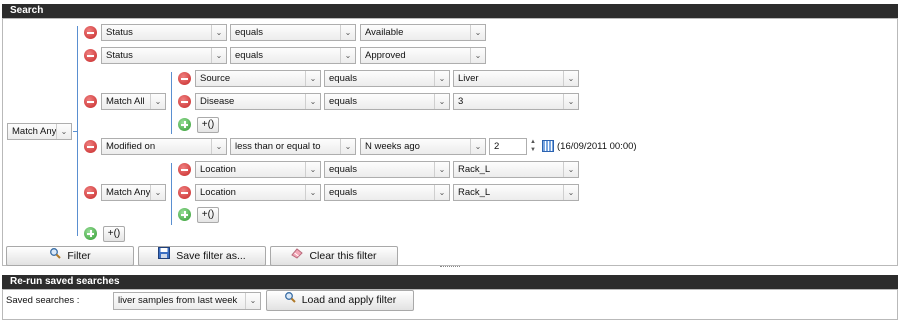 The image size is (900, 324). Describe the element at coordinates (43, 300) in the screenshot. I see `saved-searches-label: Saved searches :` at that location.